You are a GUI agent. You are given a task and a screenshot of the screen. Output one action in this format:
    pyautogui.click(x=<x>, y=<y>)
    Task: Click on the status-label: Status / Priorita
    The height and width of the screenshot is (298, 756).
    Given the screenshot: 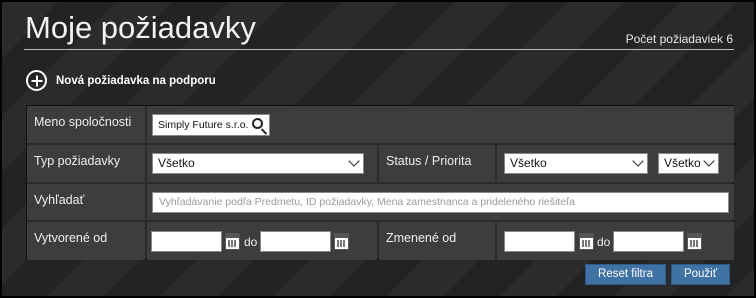 What is the action you would take?
    pyautogui.click(x=437, y=163)
    